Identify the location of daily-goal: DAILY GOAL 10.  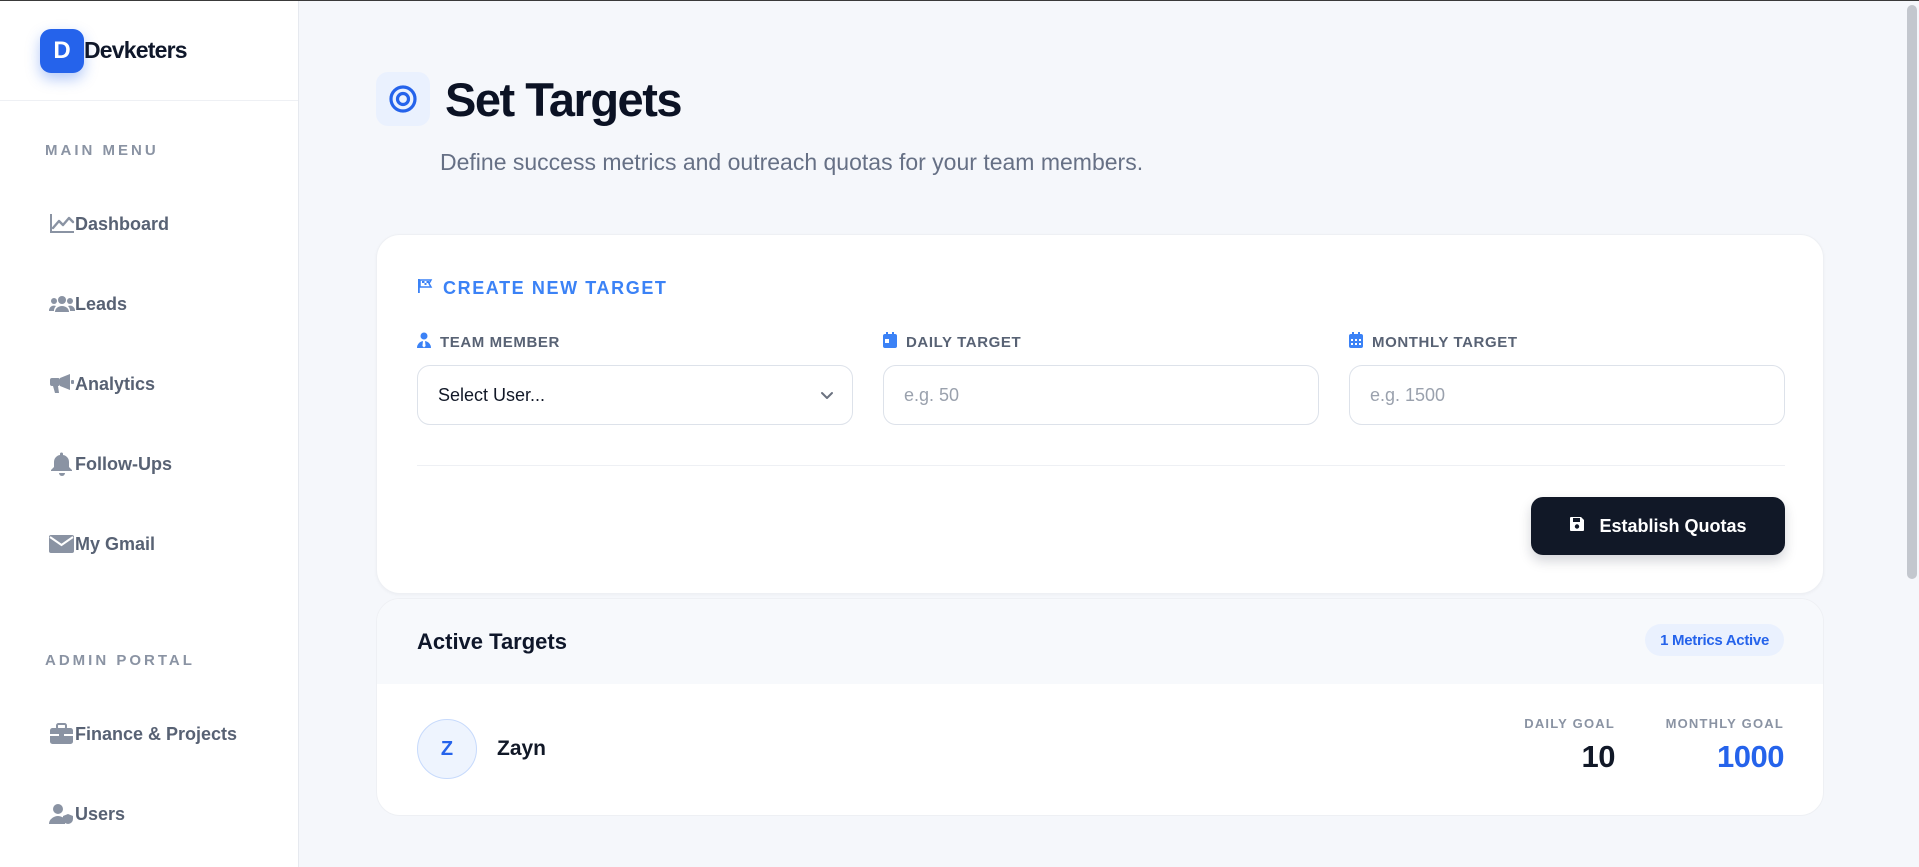
(1569, 745).